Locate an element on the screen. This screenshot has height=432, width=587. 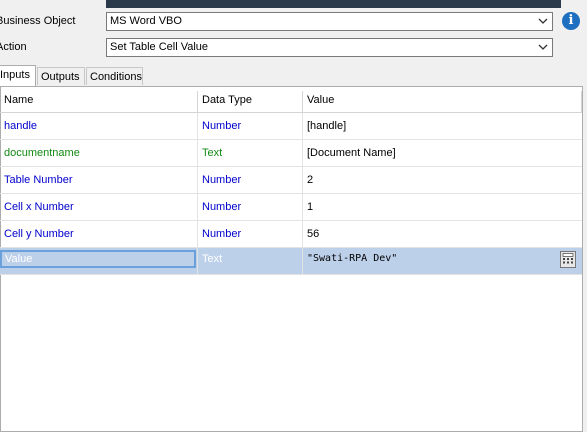
param-value: 2 is located at coordinates (442, 180).